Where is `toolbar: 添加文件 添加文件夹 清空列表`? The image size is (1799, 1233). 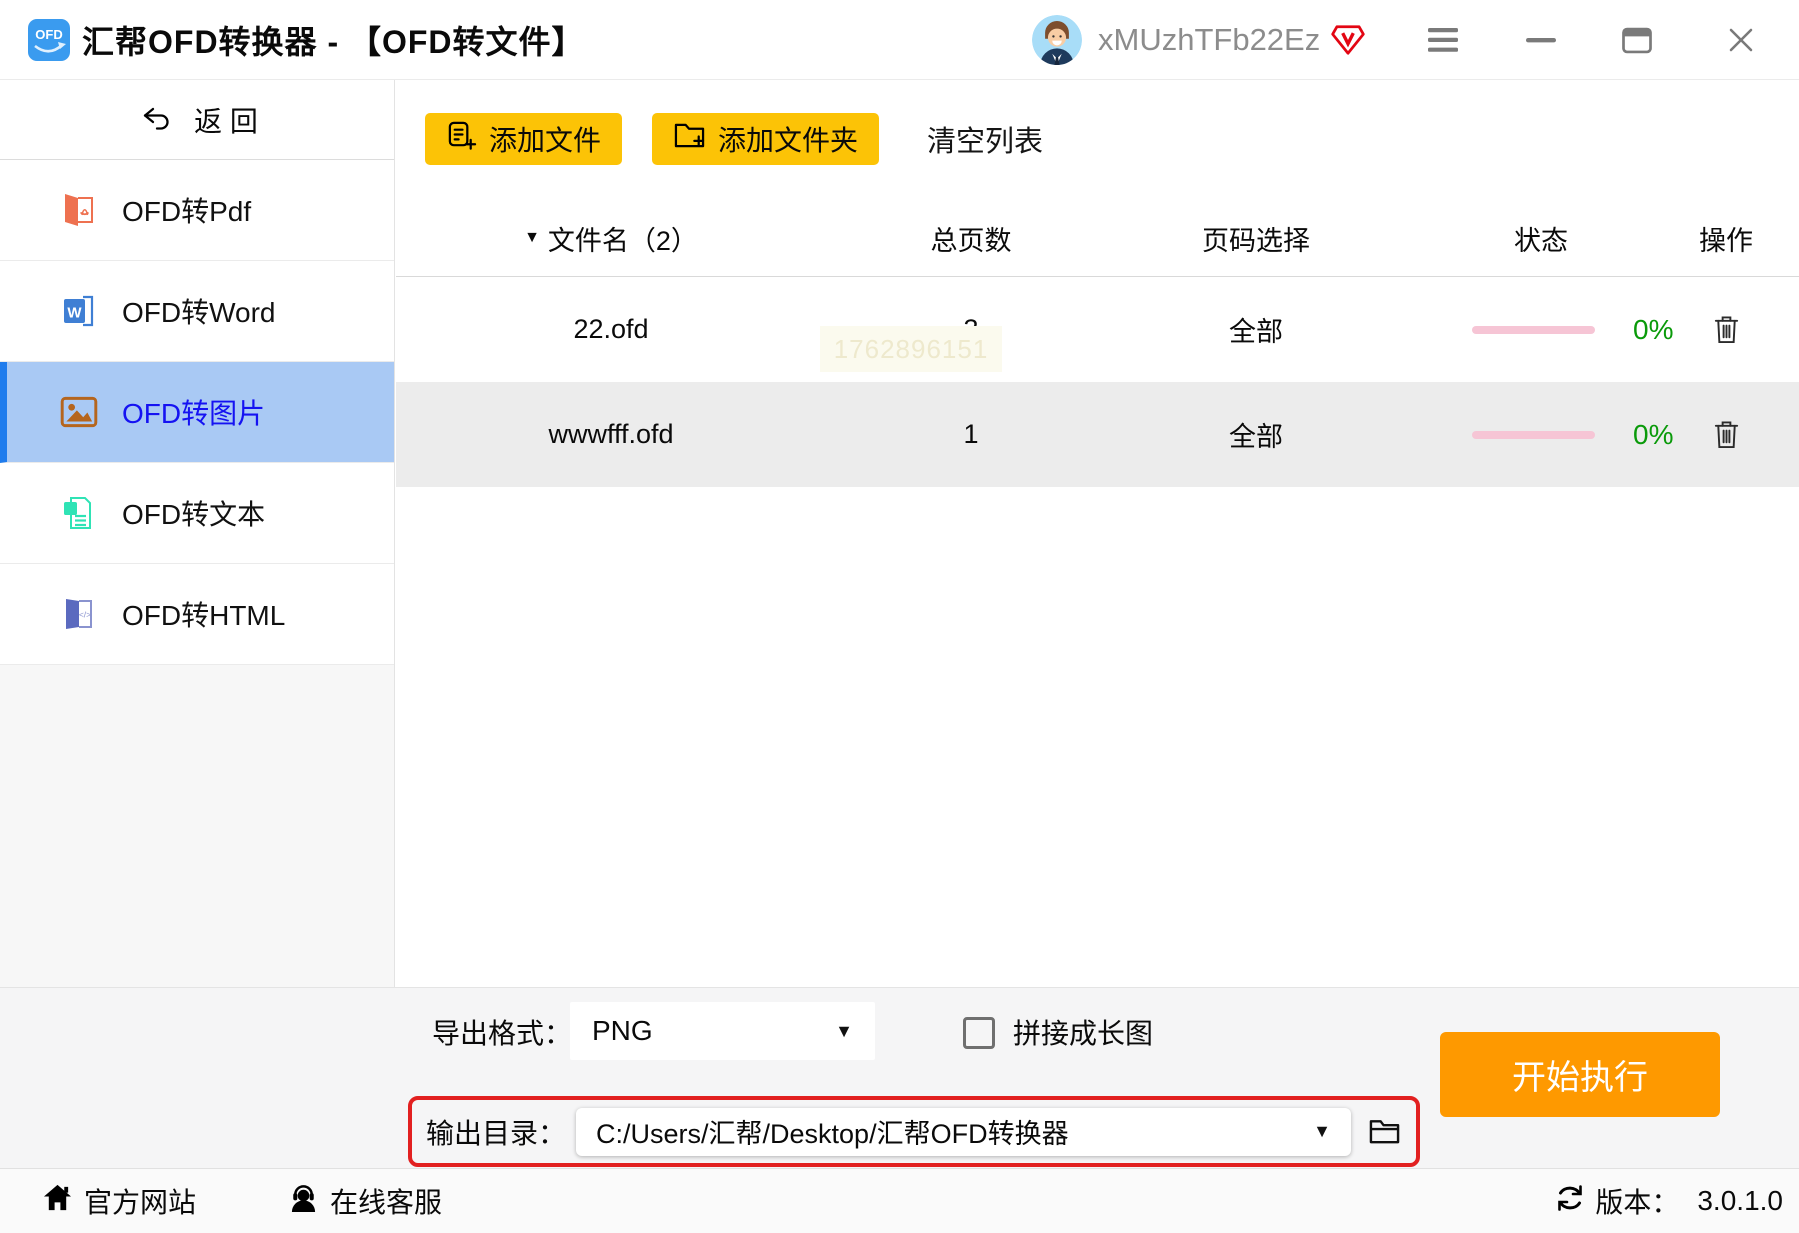
toolbar: 添加文件 添加文件夹 清空列表 is located at coordinates (734, 139).